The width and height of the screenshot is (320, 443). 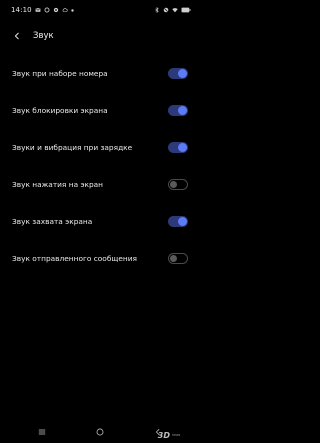 I want to click on back-arrow-icon, so click(x=16, y=36).